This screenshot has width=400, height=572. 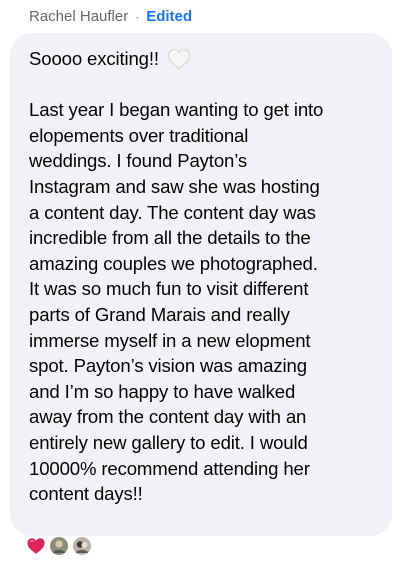 What do you see at coordinates (159, 314) in the screenshot?
I see `comment-line: parts of Grand Marais and really` at bounding box center [159, 314].